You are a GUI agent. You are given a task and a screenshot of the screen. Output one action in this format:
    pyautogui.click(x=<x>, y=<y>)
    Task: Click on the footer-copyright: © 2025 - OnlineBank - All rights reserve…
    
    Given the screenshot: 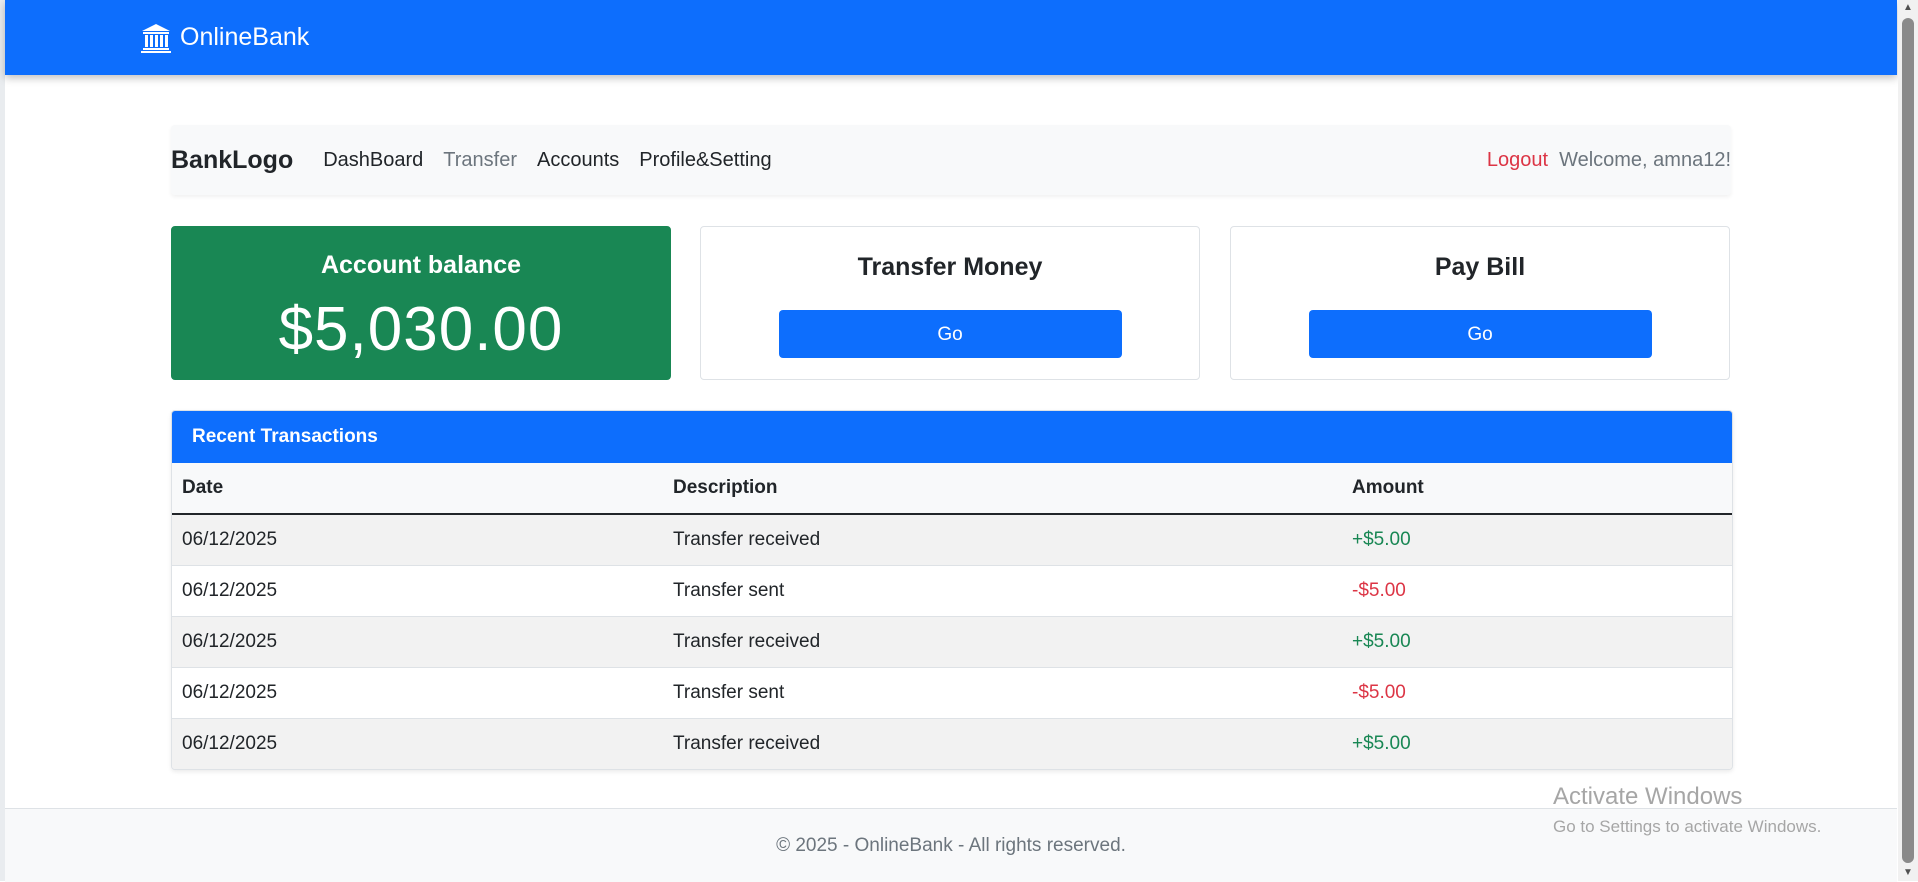 What is the action you would take?
    pyautogui.click(x=951, y=845)
    